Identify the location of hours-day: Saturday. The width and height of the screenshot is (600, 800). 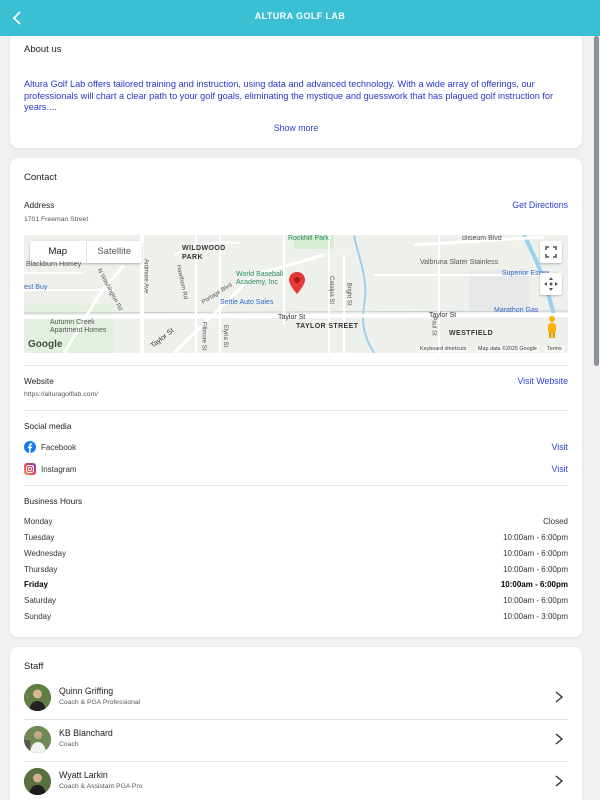
(40, 600).